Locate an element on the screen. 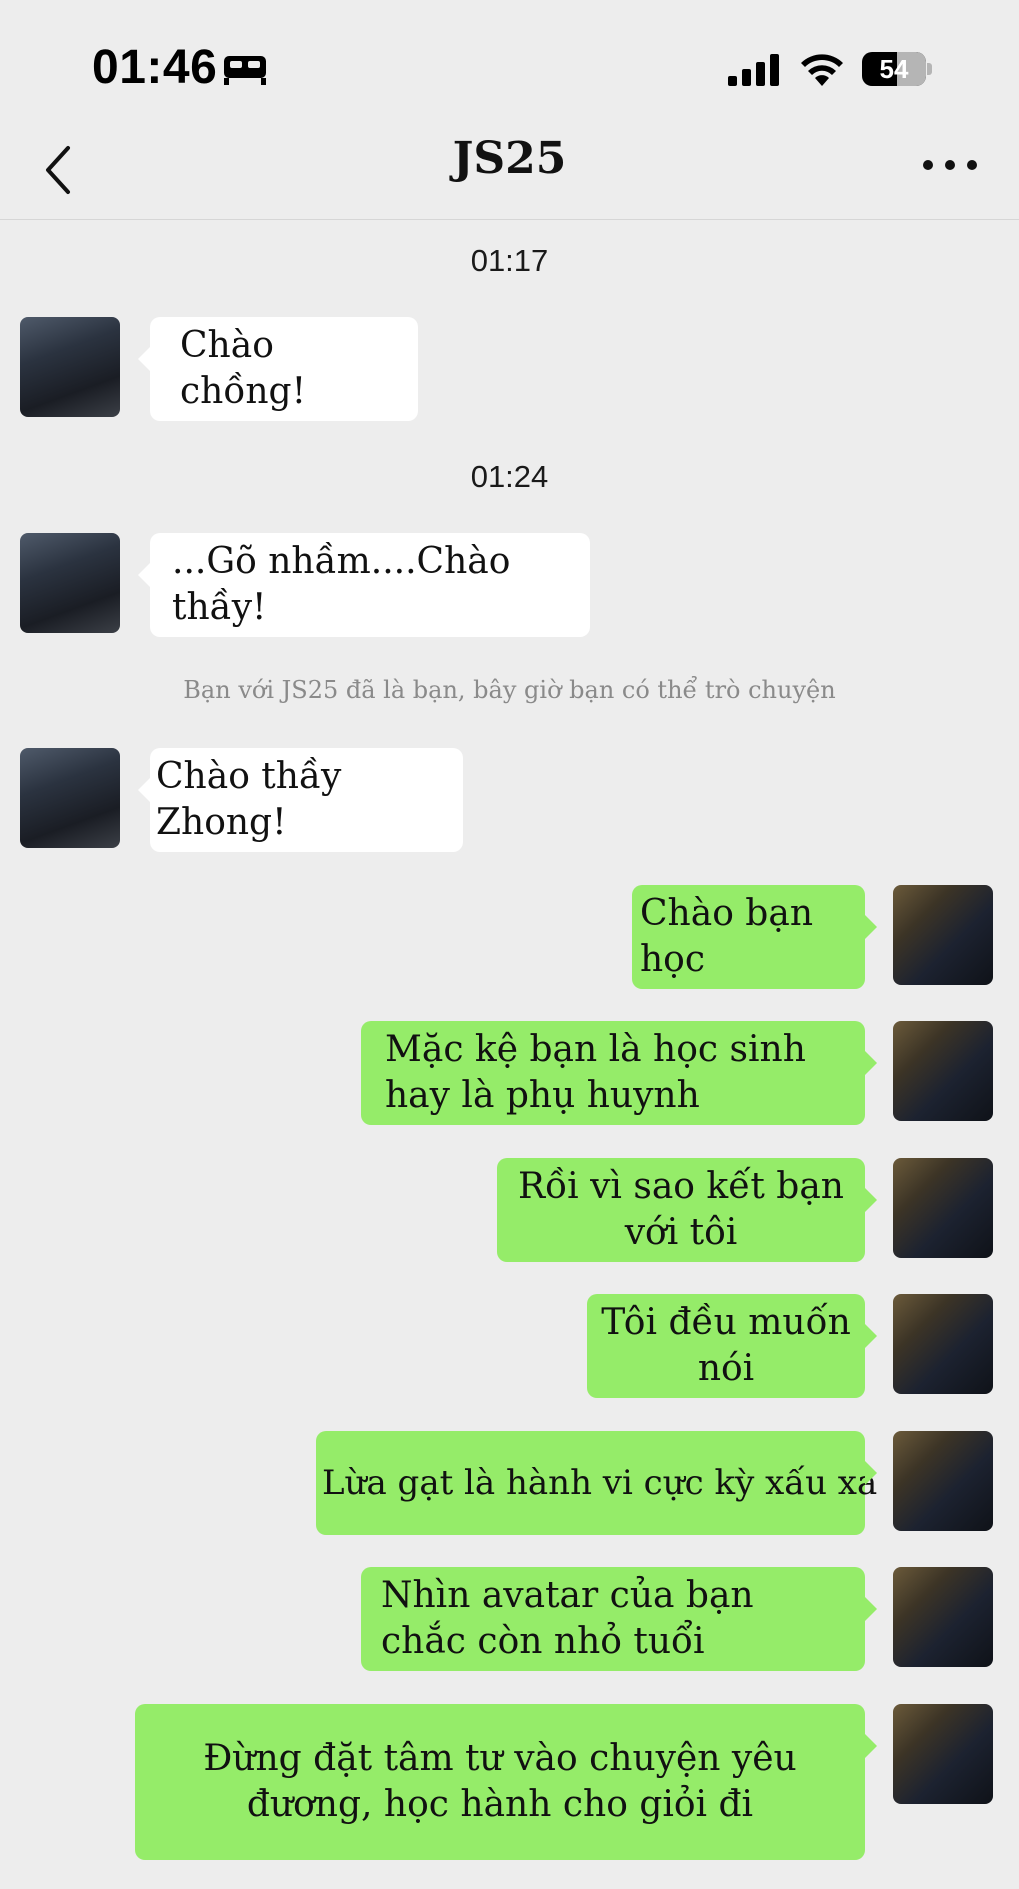 The height and width of the screenshot is (1889, 1019). message-text: Chào thầy Zhong! is located at coordinates (249, 799).